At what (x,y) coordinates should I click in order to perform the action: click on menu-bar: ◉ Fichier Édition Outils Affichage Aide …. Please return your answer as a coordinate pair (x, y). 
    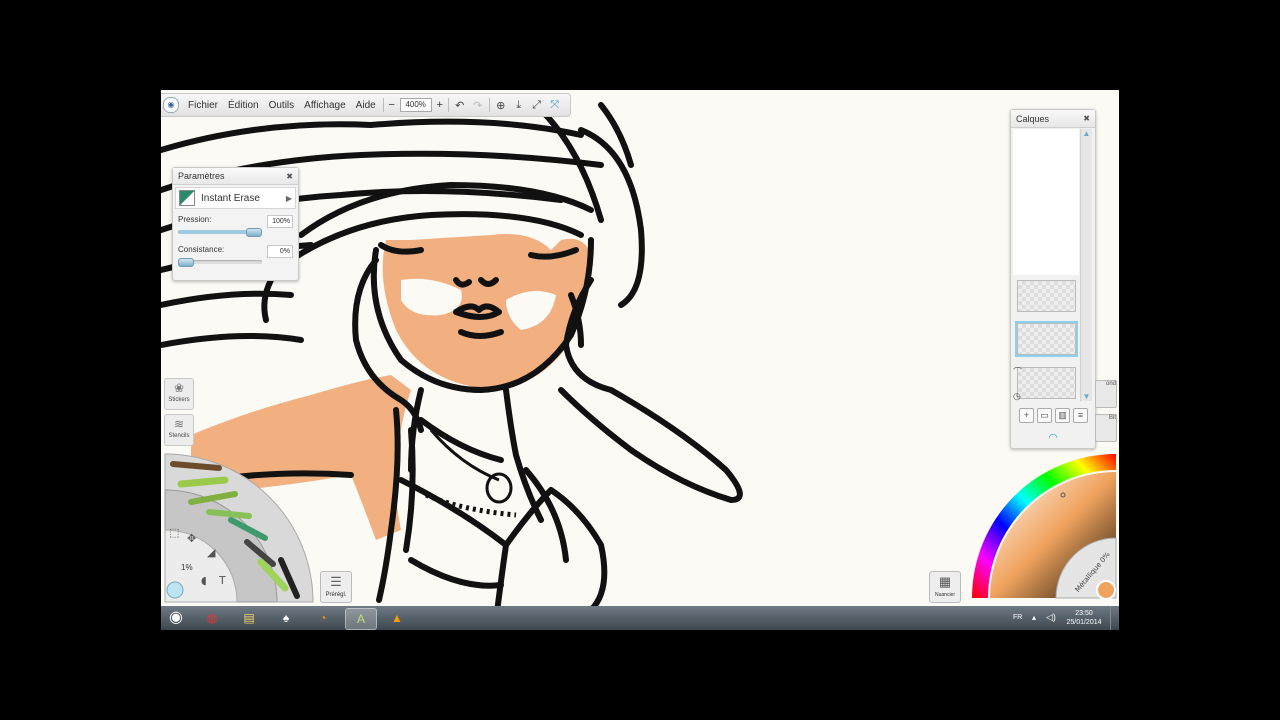
    Looking at the image, I should click on (366, 105).